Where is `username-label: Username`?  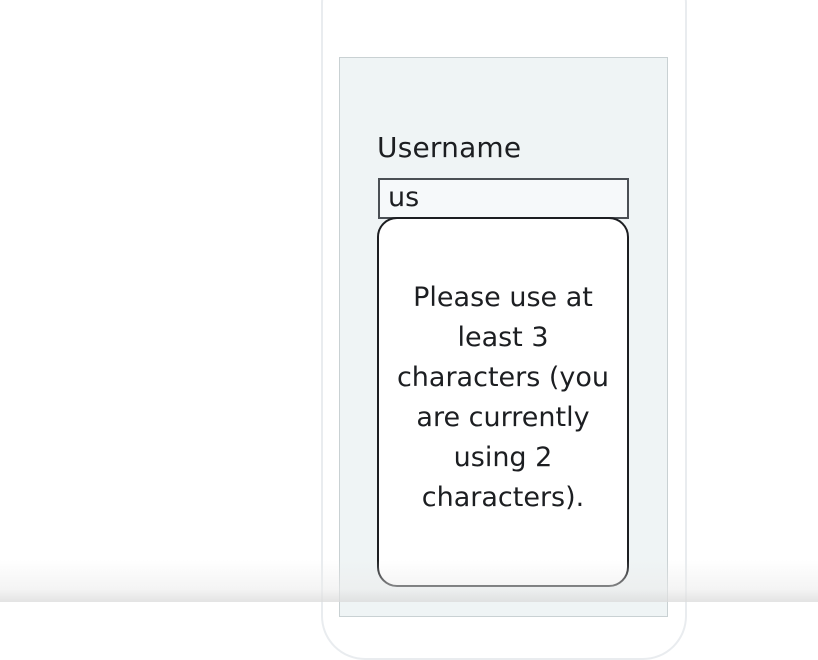 username-label: Username is located at coordinates (449, 147).